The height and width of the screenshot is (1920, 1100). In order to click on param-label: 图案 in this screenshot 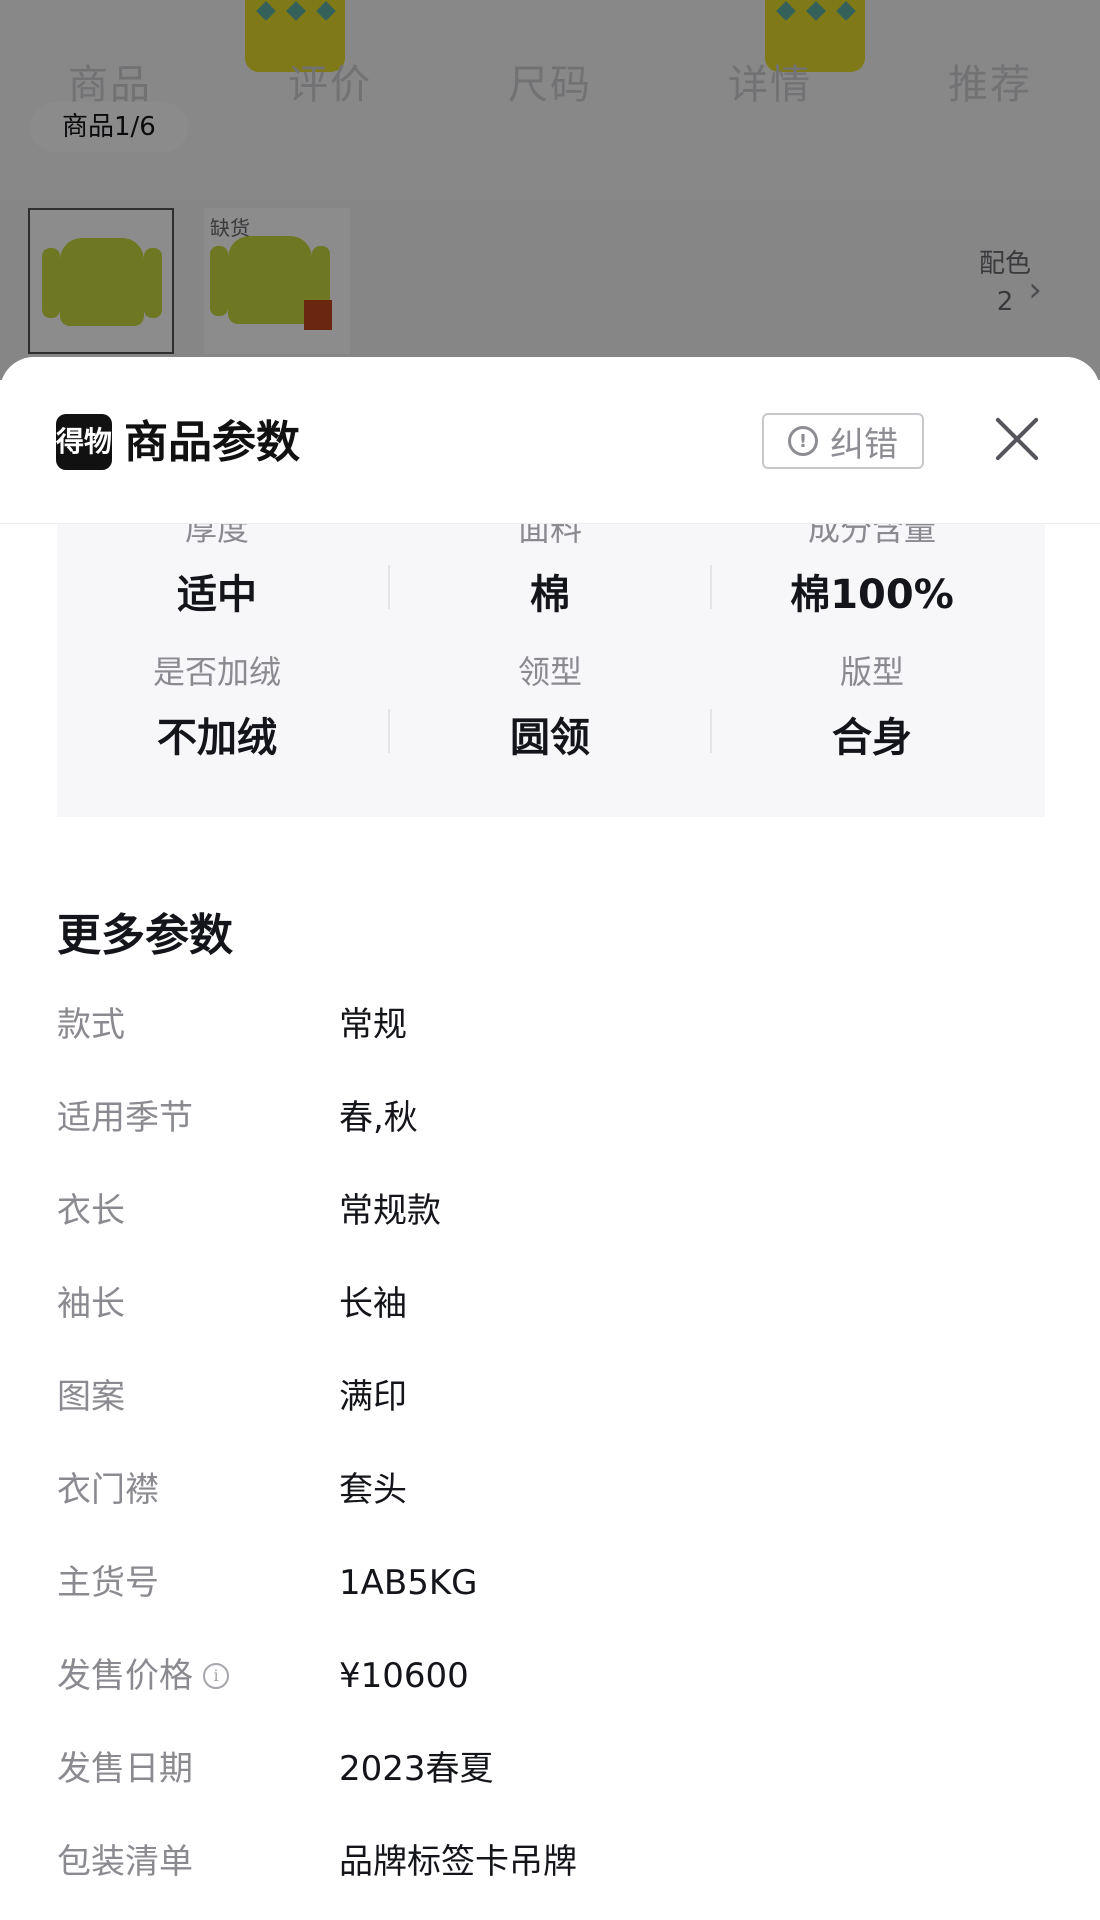, I will do `click(91, 1397)`.